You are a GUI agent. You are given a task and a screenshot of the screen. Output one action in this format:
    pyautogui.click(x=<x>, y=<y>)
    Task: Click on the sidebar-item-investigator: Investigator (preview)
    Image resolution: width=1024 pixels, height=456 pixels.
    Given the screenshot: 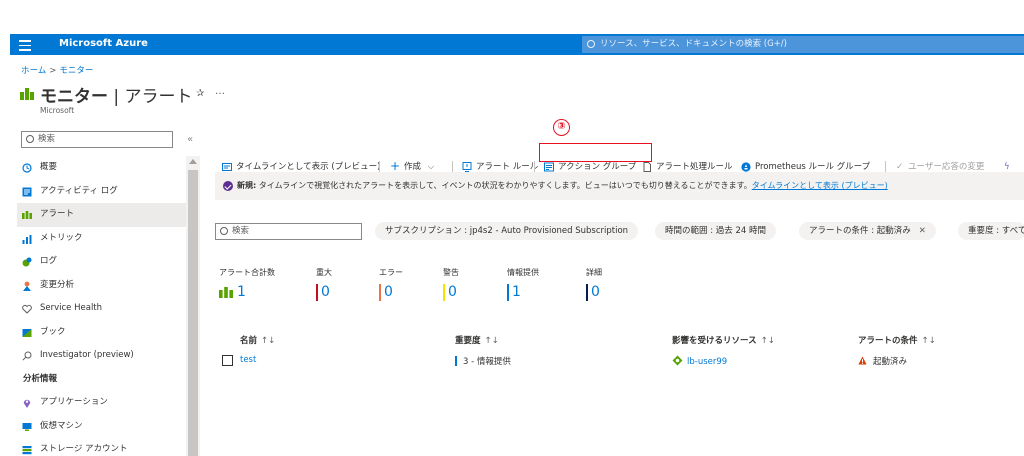 What is the action you would take?
    pyautogui.click(x=101, y=356)
    